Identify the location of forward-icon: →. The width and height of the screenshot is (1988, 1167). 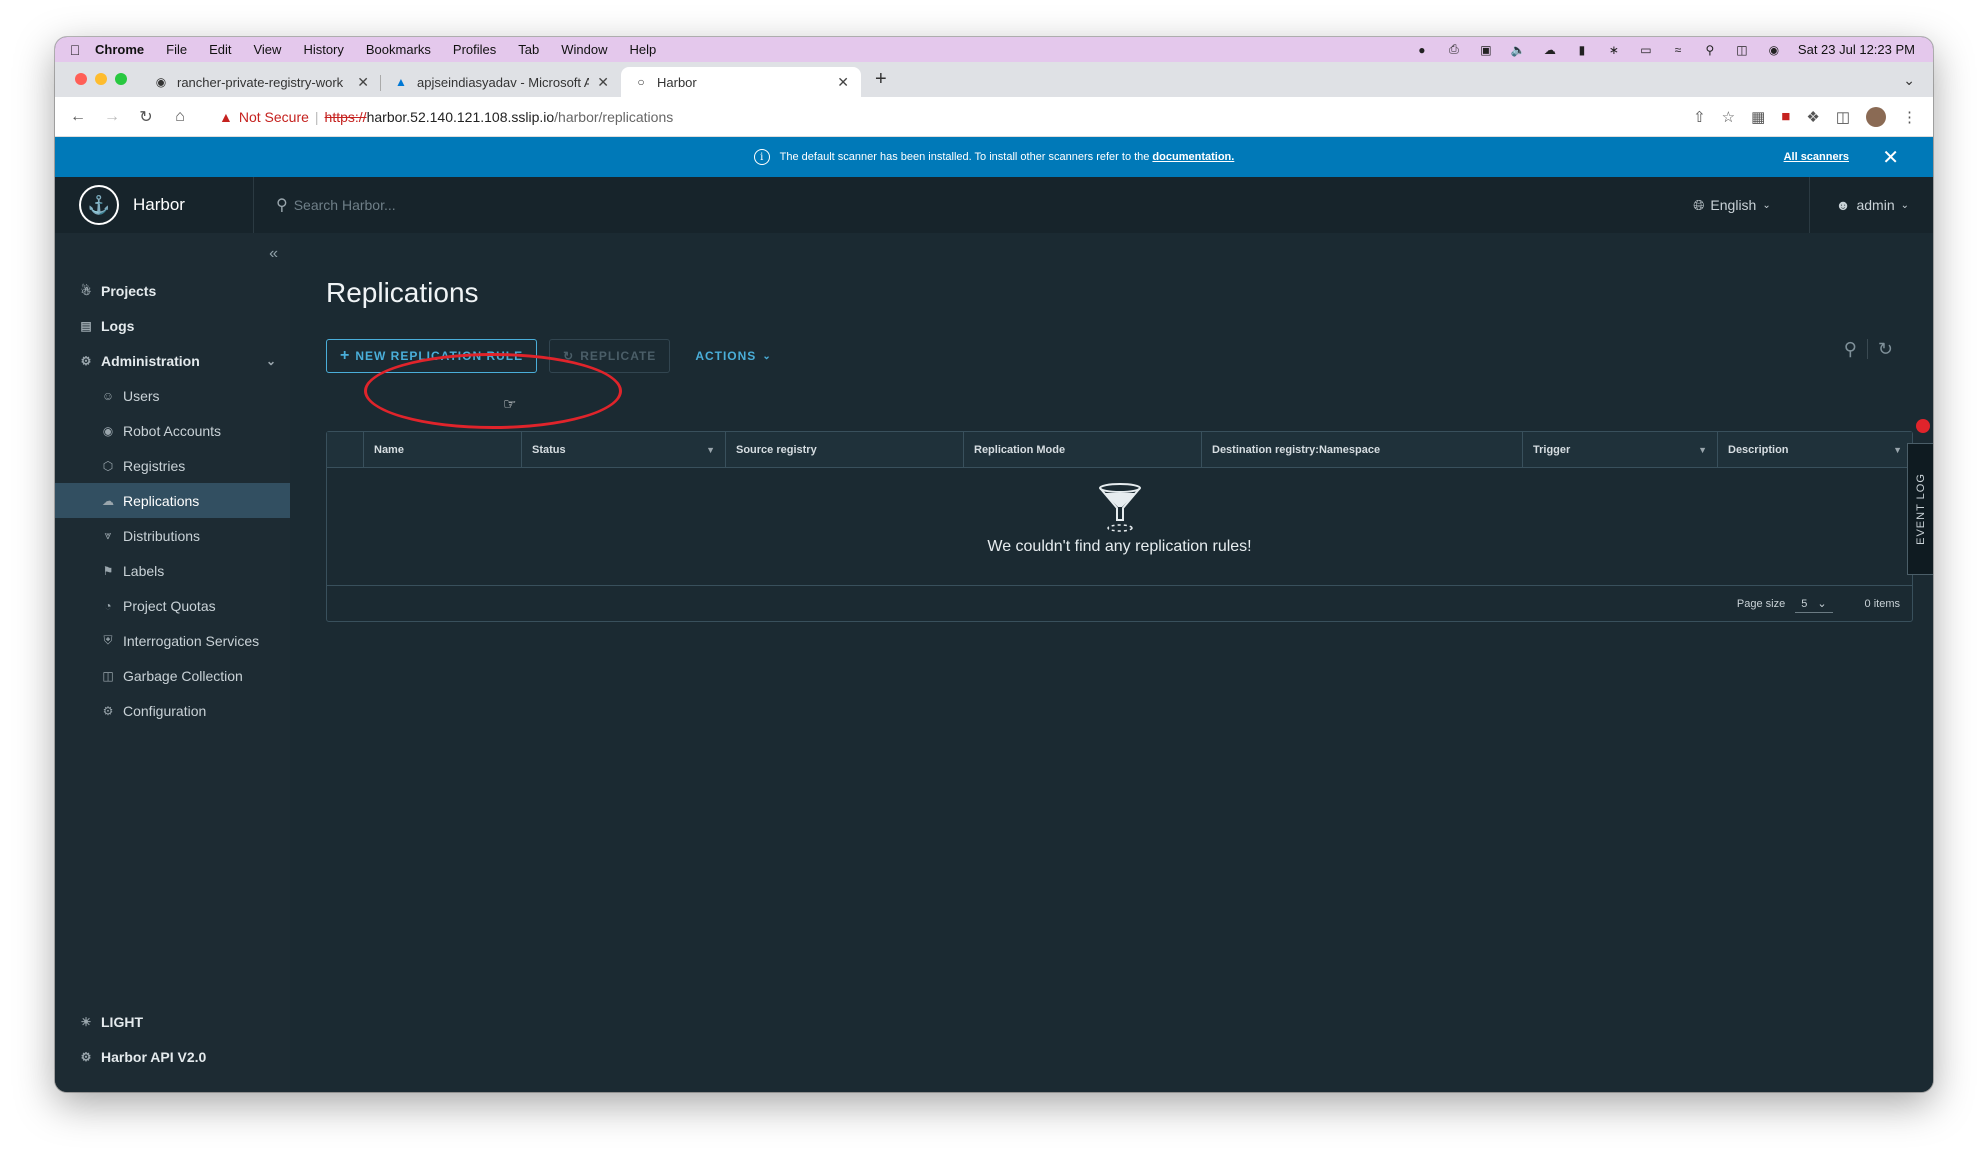
(112, 117).